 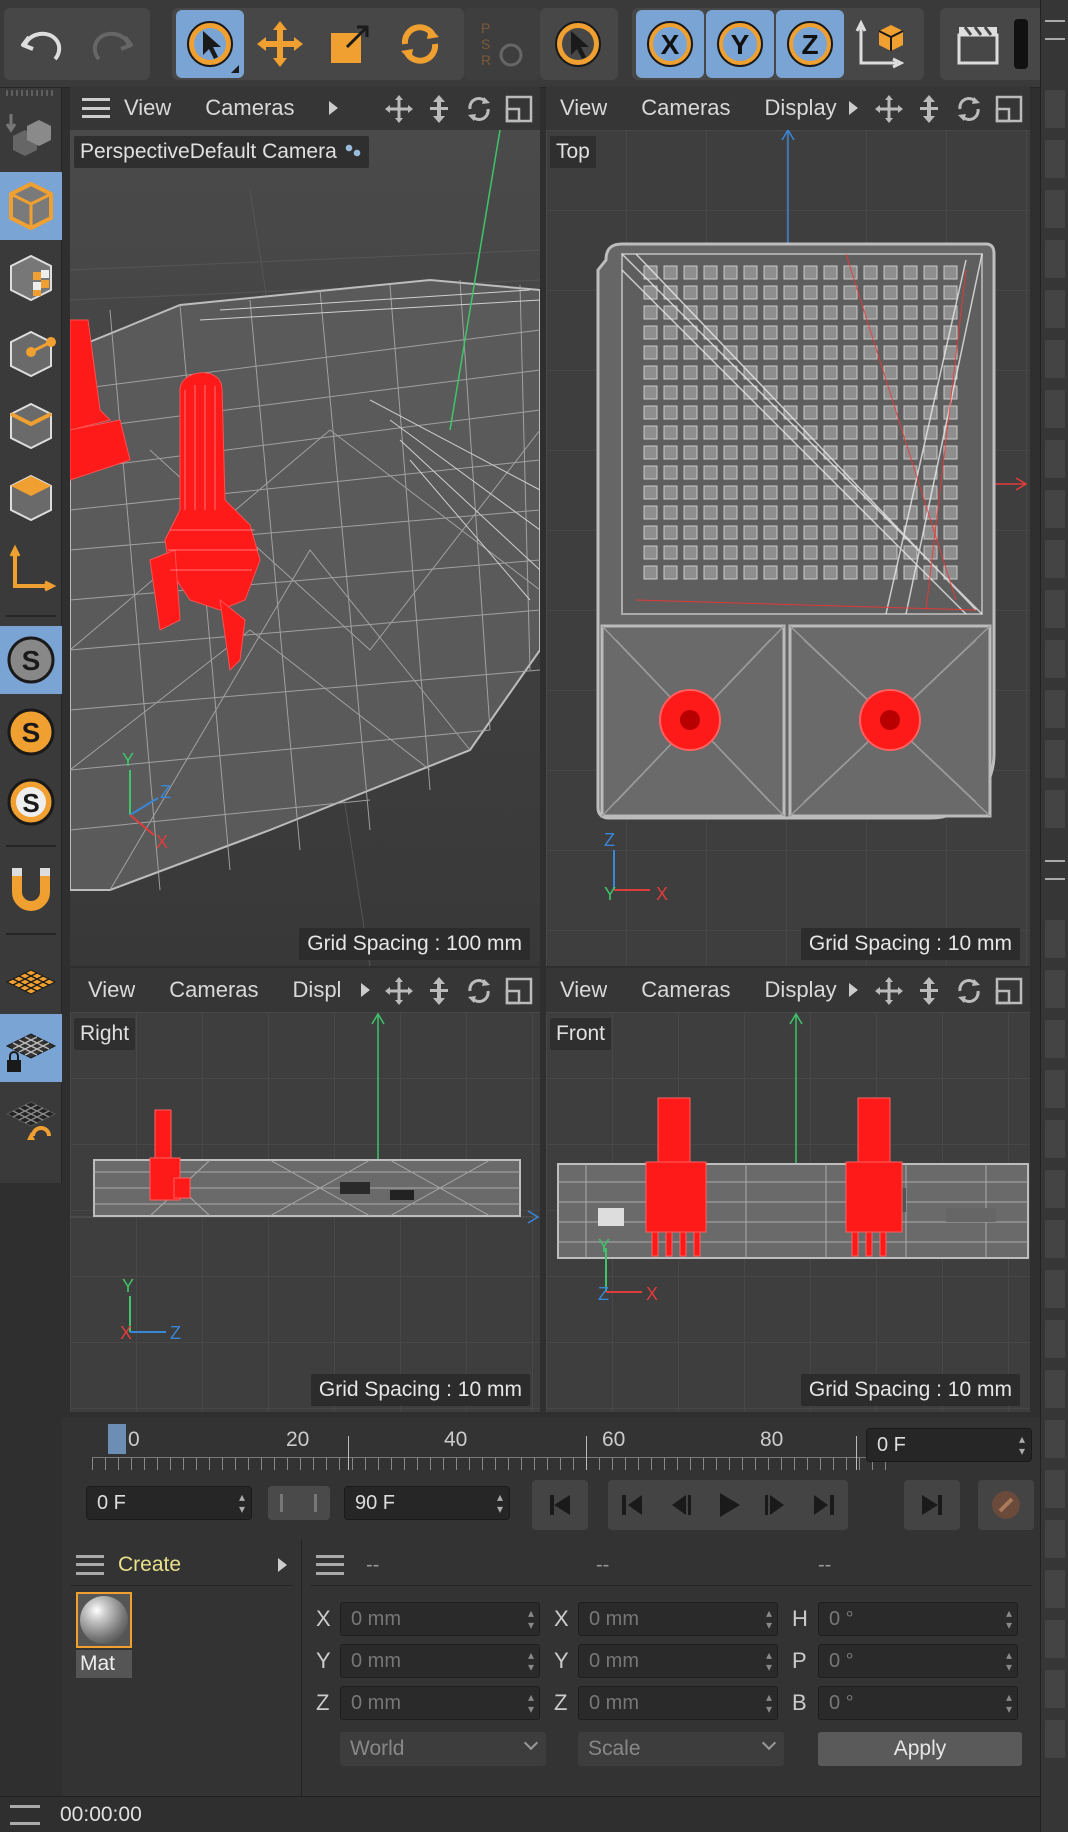 What do you see at coordinates (31, 732) in the screenshot?
I see `solo-single-button: S` at bounding box center [31, 732].